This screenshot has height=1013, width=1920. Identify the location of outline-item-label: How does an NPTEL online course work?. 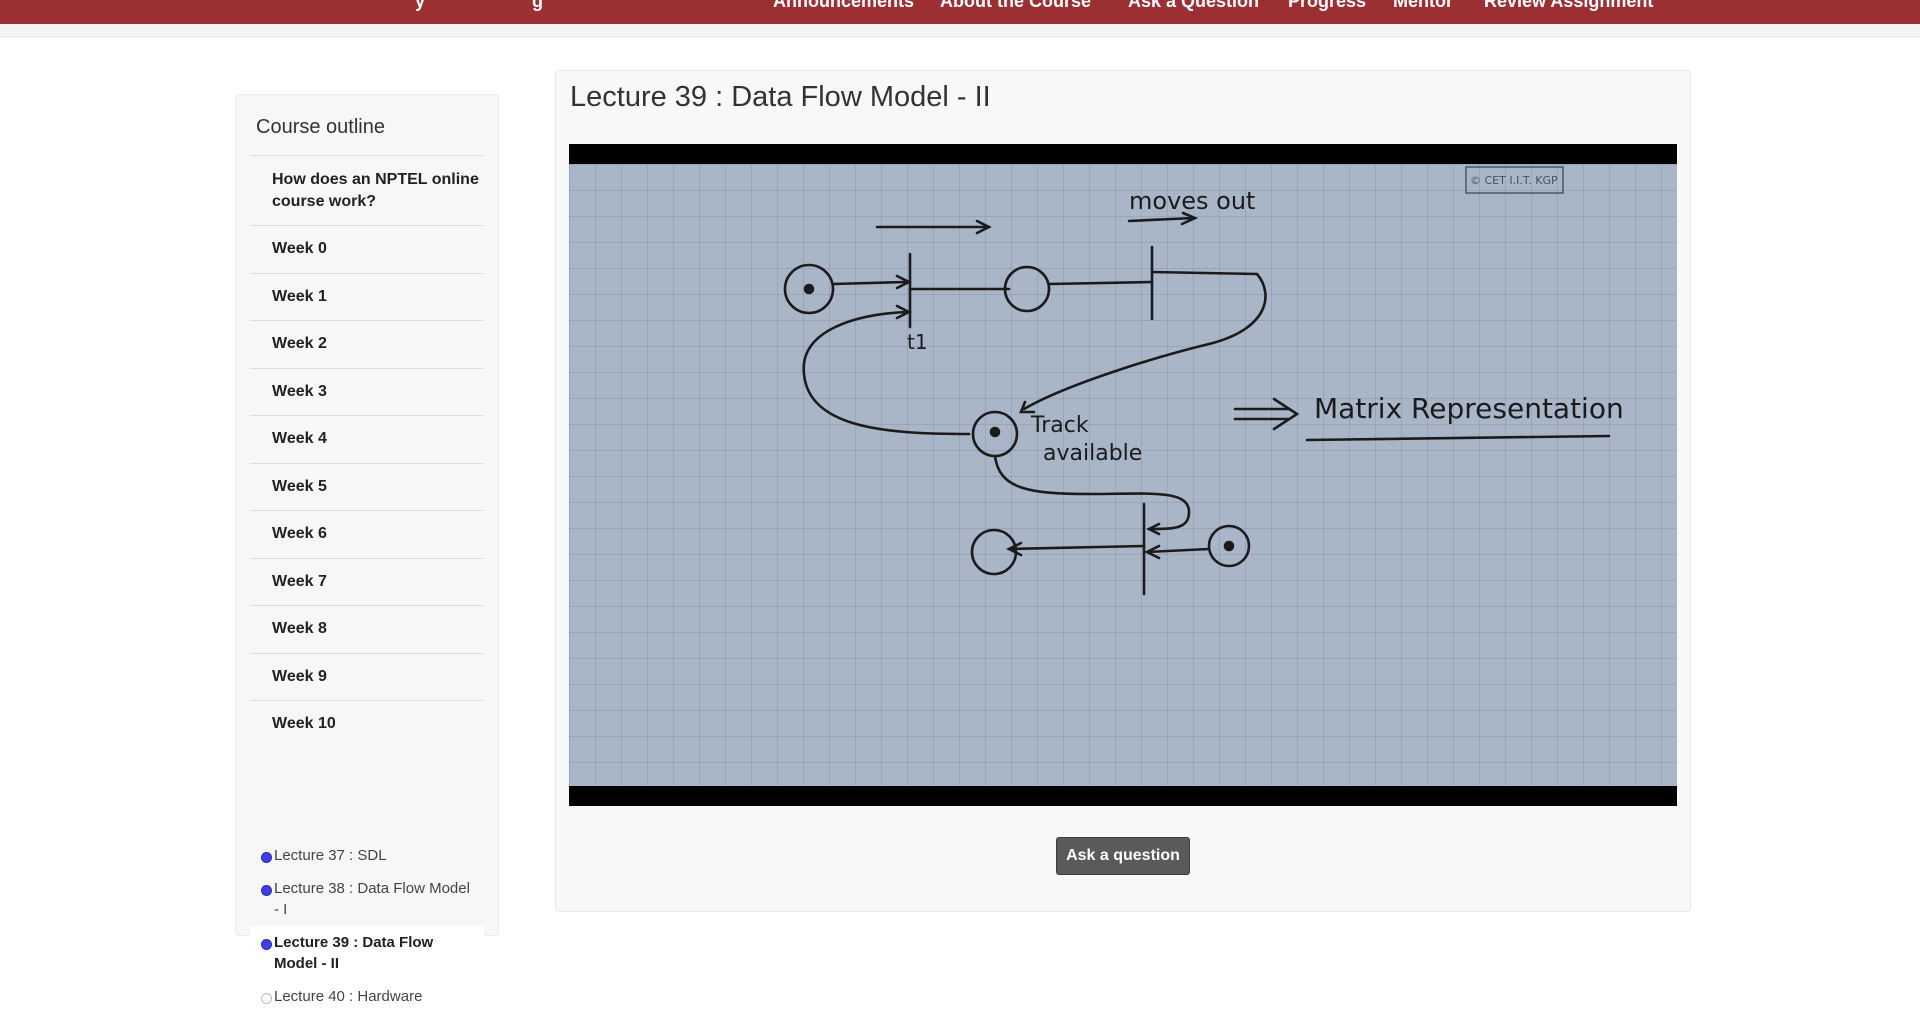
(375, 190).